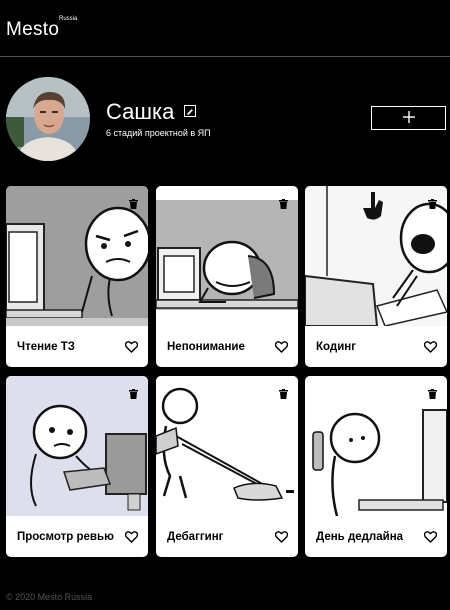 Image resolution: width=450 pixels, height=610 pixels. What do you see at coordinates (48, 119) in the screenshot?
I see `avatar` at bounding box center [48, 119].